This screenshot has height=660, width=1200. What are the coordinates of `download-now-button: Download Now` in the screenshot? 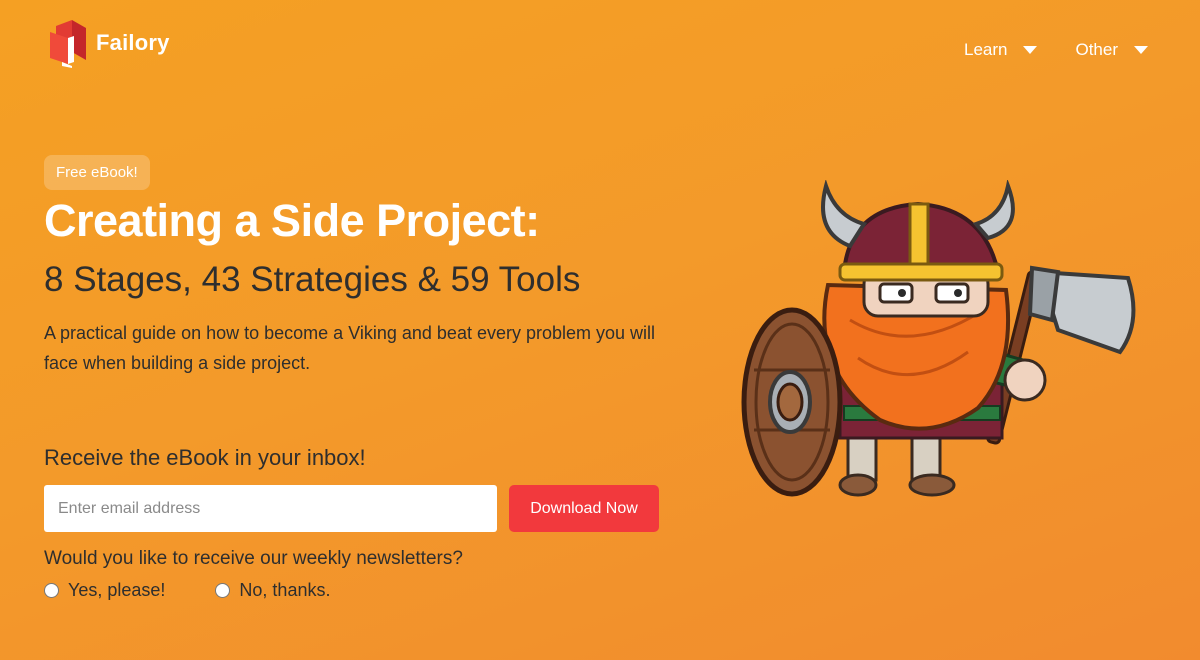 It's located at (584, 508).